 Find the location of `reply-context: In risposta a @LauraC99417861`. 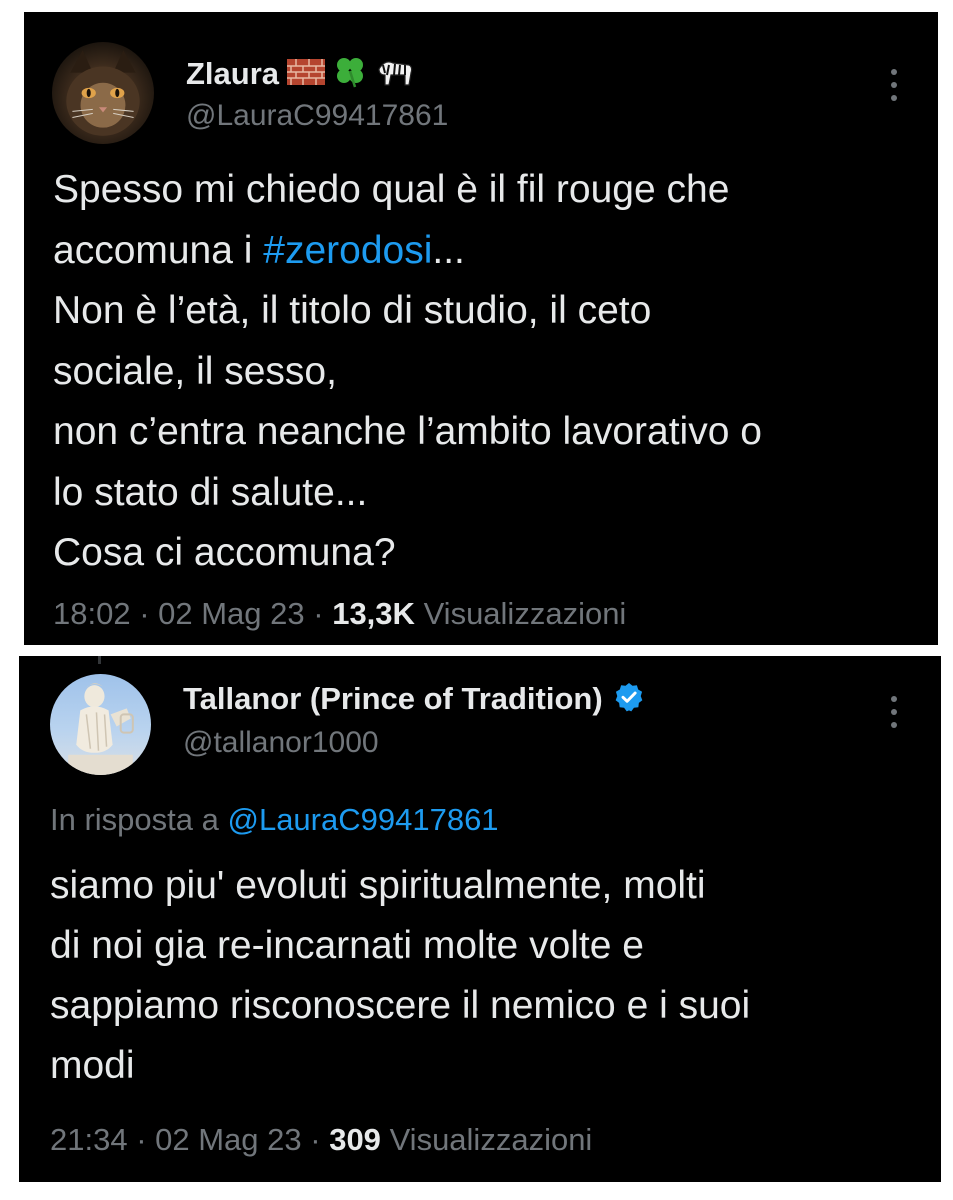

reply-context: In risposta a @LauraC99417861 is located at coordinates (274, 819).